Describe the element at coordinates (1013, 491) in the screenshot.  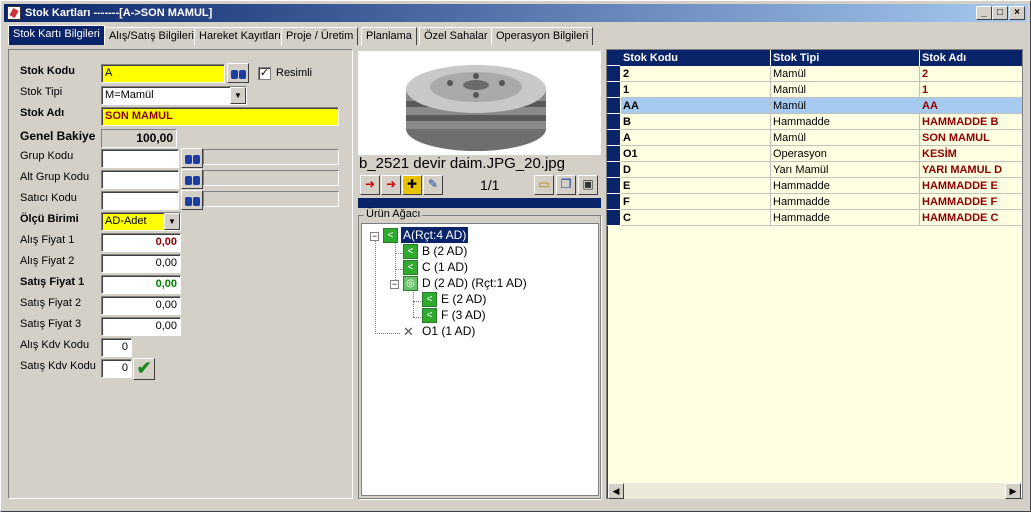
I see `scroll-right-icon: ▶` at that location.